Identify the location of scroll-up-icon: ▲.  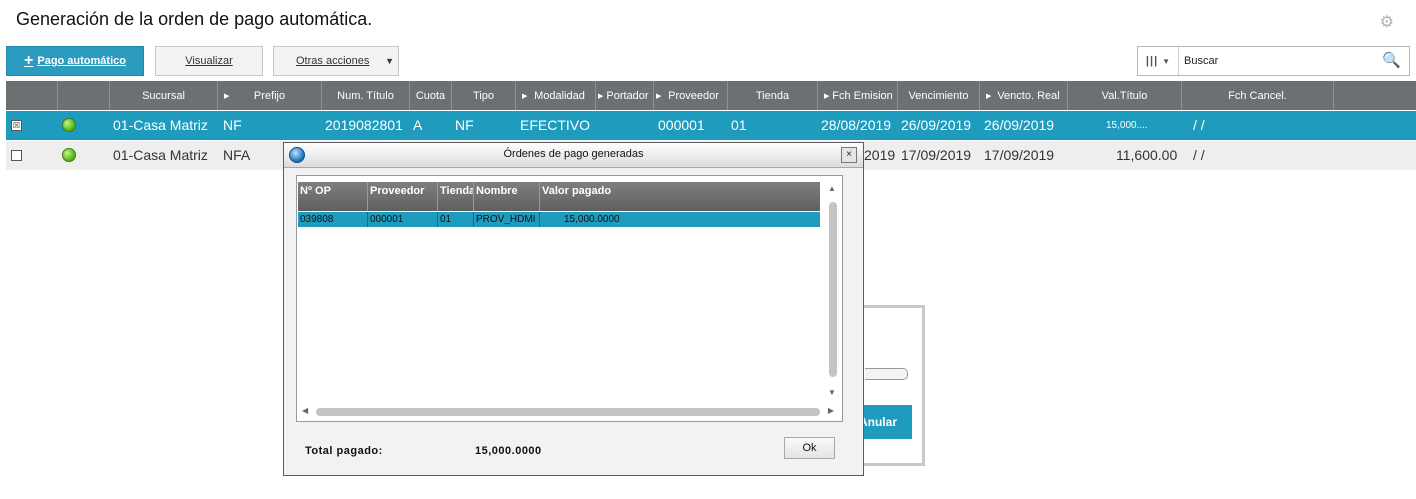
(832, 188).